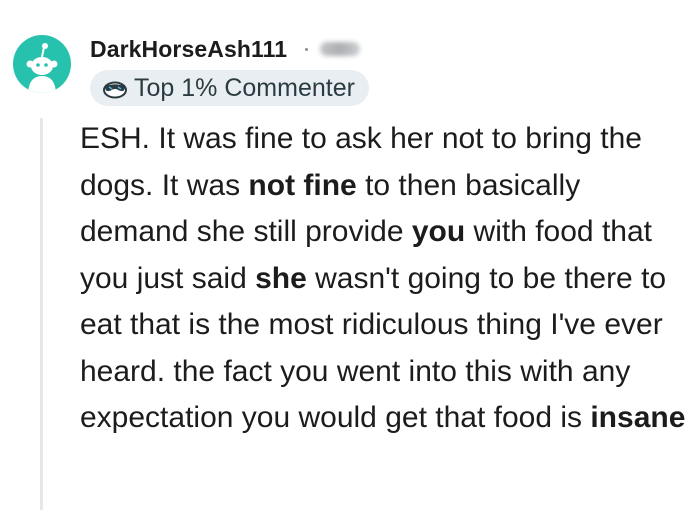 Image resolution: width=700 pixels, height=510 pixels. I want to click on username: DarkHorseAsh111, so click(188, 49).